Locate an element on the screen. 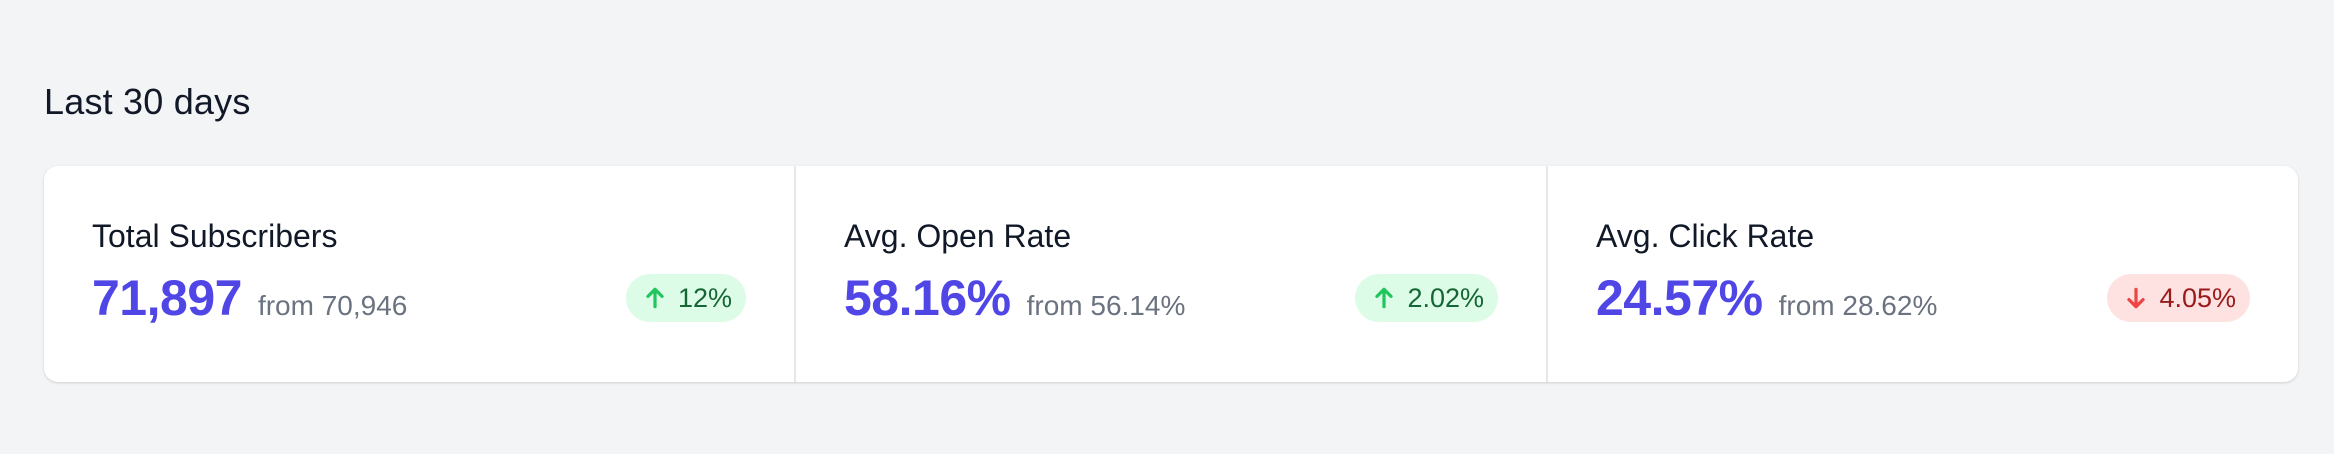 The height and width of the screenshot is (454, 2334). stat-label: Avg. Open Rate is located at coordinates (958, 236).